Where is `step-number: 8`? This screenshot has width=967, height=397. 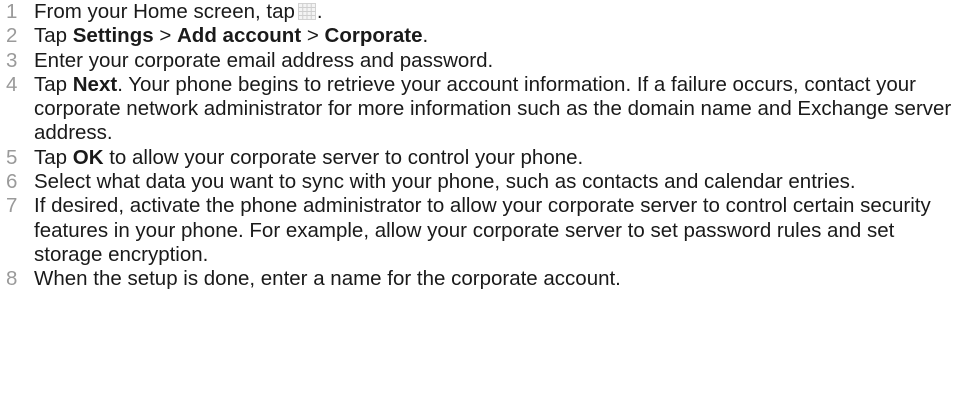 step-number: 8 is located at coordinates (12, 279).